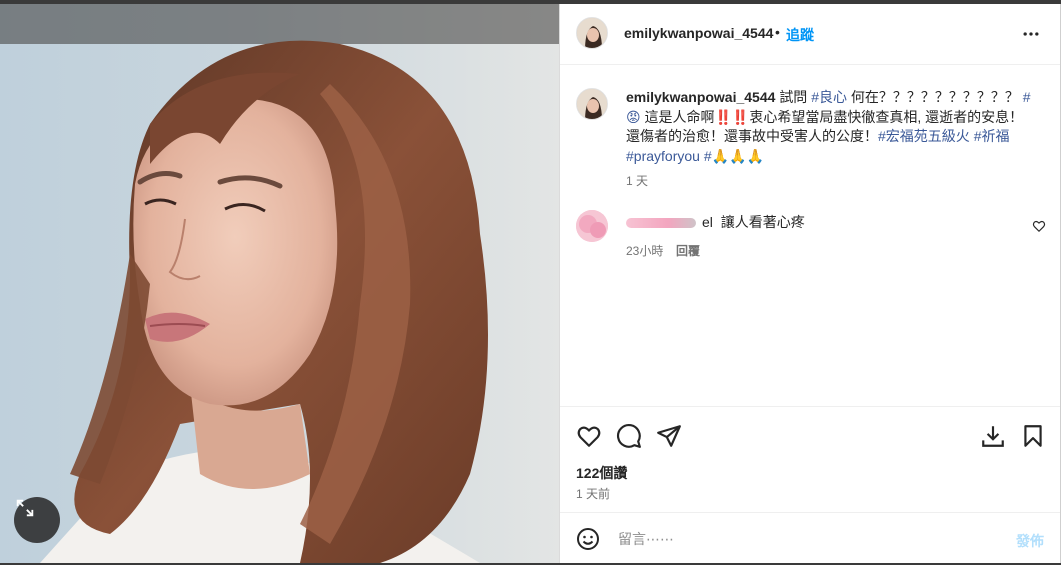  I want to click on action-bar: 122個讚 1 天前, so click(810, 459).